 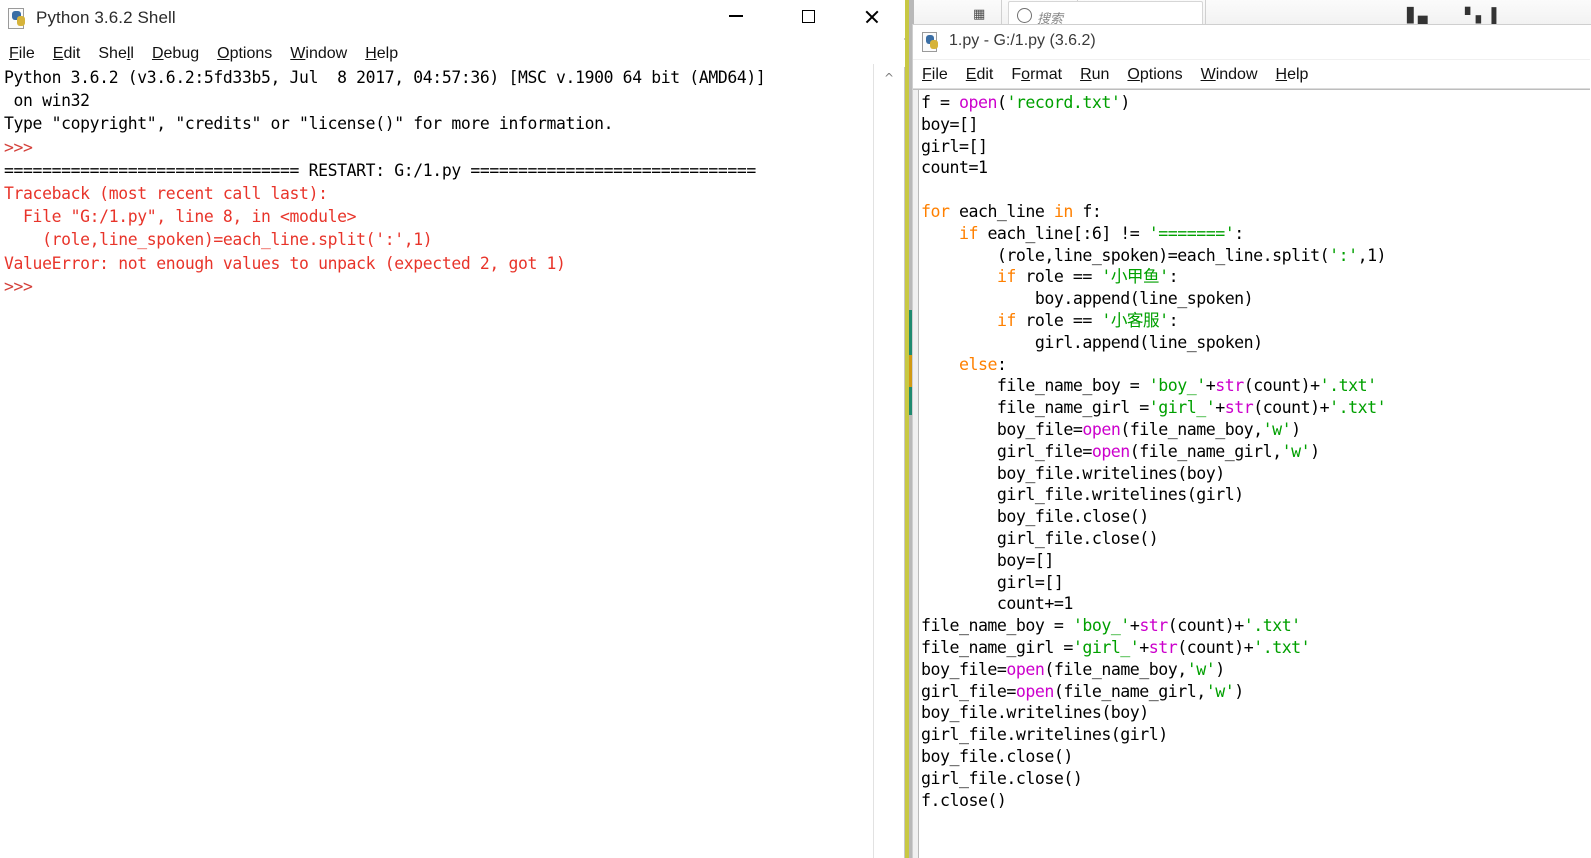 I want to click on code-token: (role,line_spoken)=each_line.split(, so click(x=1125, y=255).